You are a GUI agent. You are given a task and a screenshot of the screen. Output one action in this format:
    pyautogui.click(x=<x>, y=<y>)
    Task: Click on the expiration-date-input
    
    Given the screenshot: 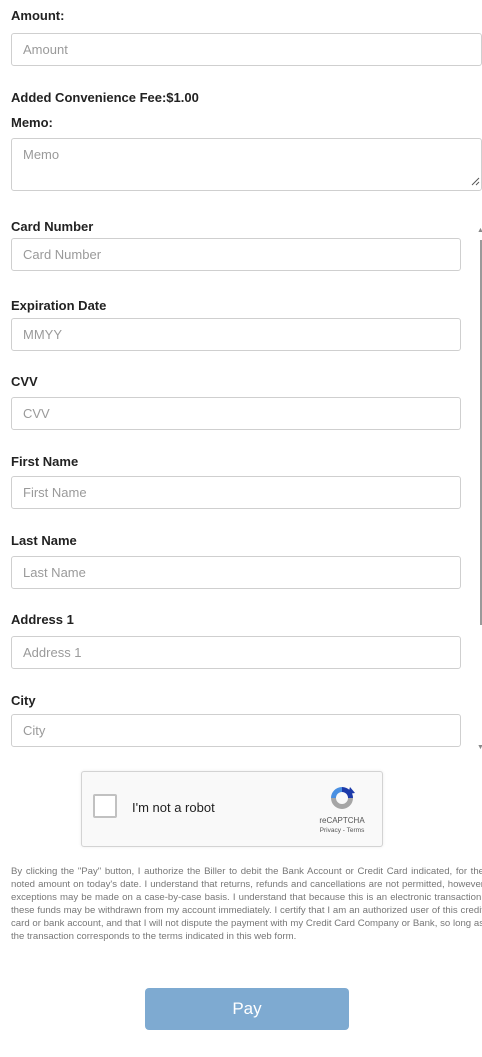 What is the action you would take?
    pyautogui.click(x=236, y=334)
    